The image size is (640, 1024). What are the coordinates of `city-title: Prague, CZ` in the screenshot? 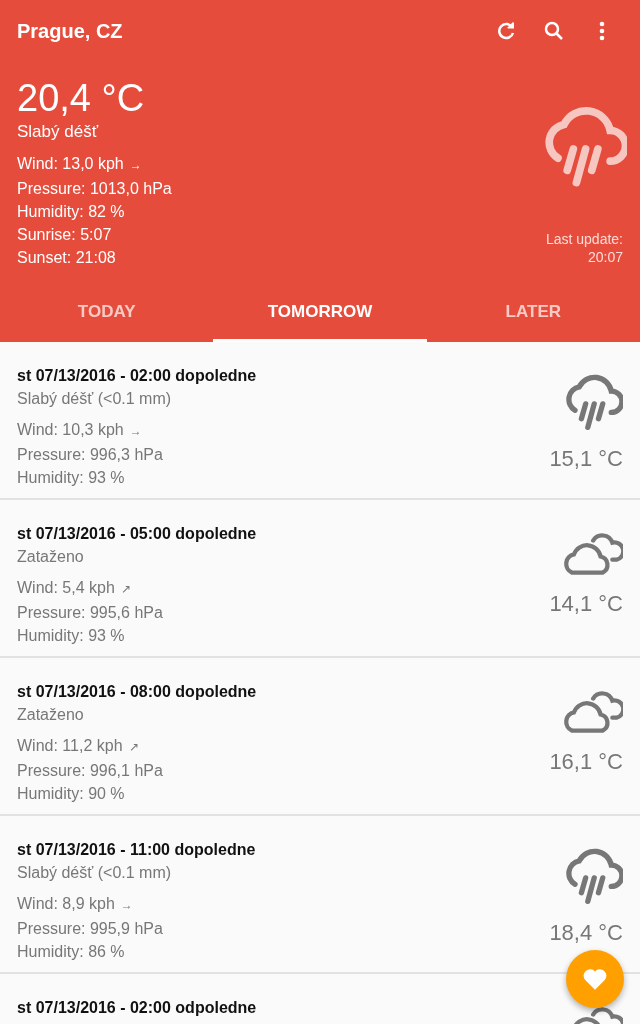 It's located at (70, 31).